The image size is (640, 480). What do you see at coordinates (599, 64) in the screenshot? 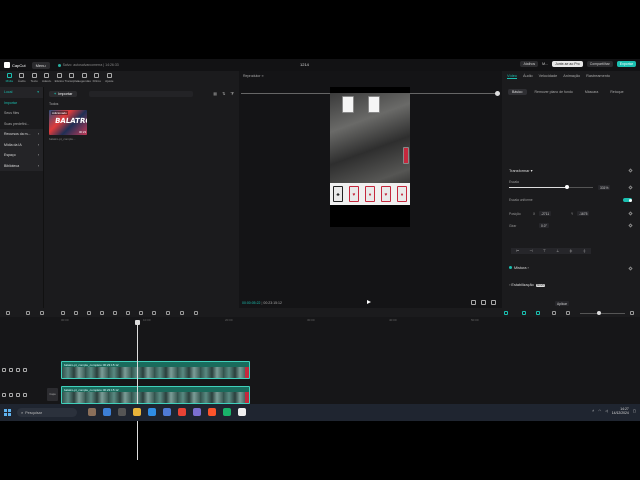
I see `share-button: Compartilhar` at bounding box center [599, 64].